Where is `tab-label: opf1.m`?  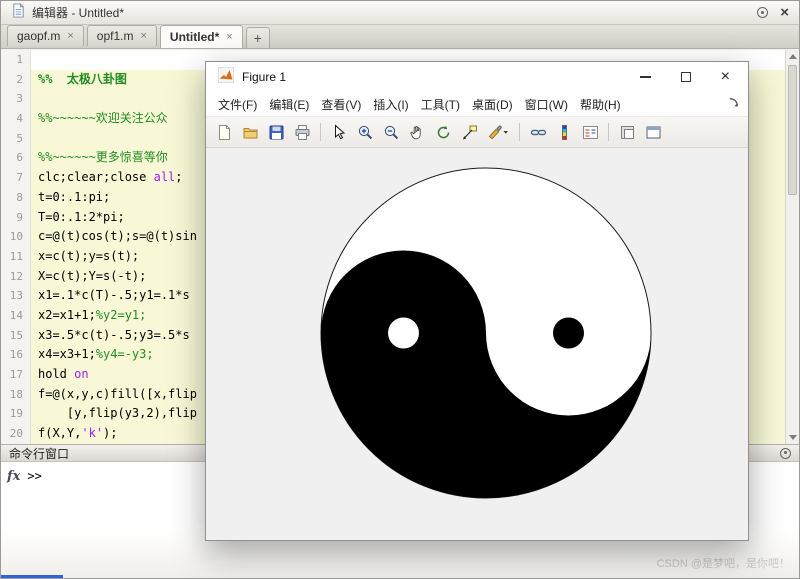
tab-label: opf1.m is located at coordinates (115, 36).